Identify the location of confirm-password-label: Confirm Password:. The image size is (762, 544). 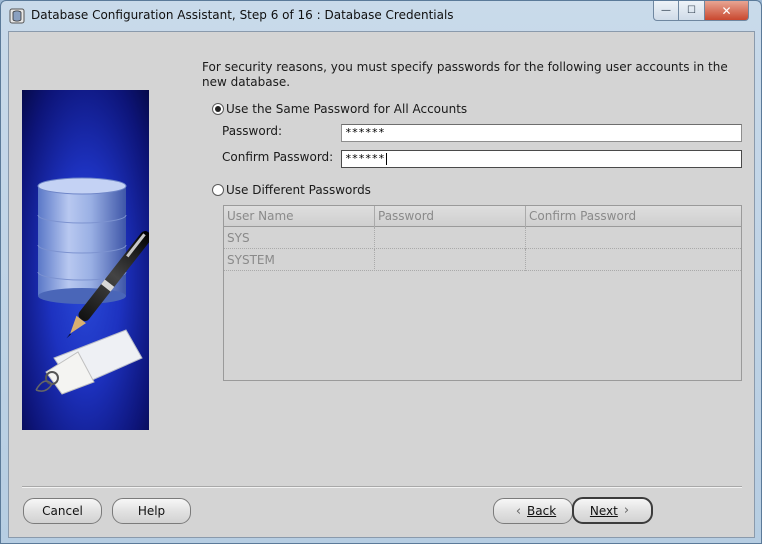
(278, 157).